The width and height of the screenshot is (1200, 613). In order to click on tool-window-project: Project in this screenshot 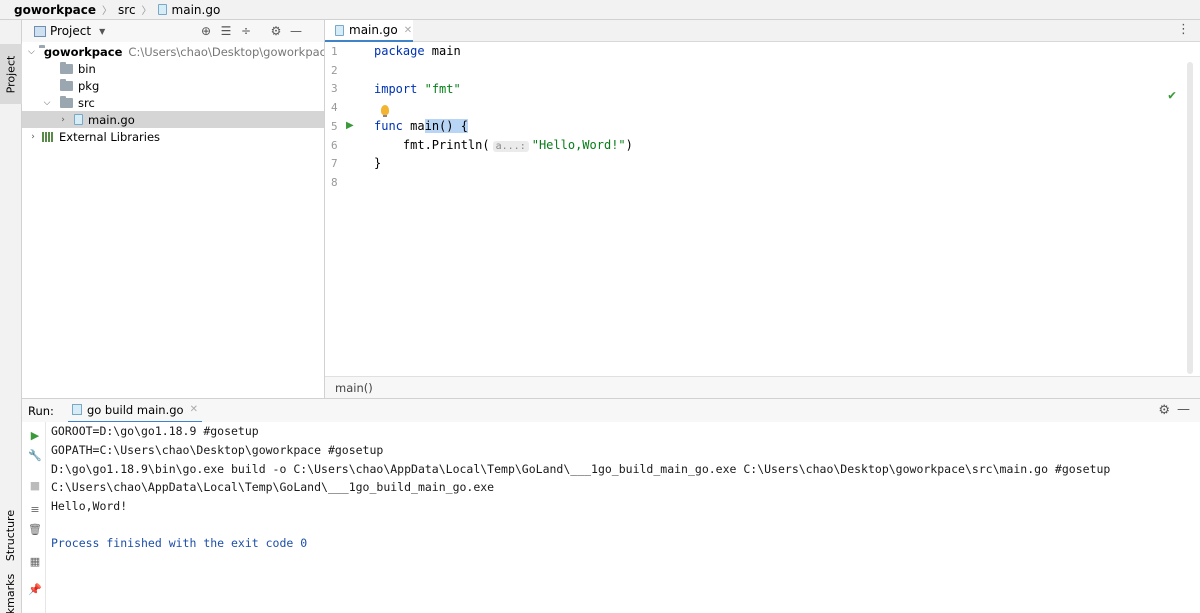, I will do `click(11, 74)`.